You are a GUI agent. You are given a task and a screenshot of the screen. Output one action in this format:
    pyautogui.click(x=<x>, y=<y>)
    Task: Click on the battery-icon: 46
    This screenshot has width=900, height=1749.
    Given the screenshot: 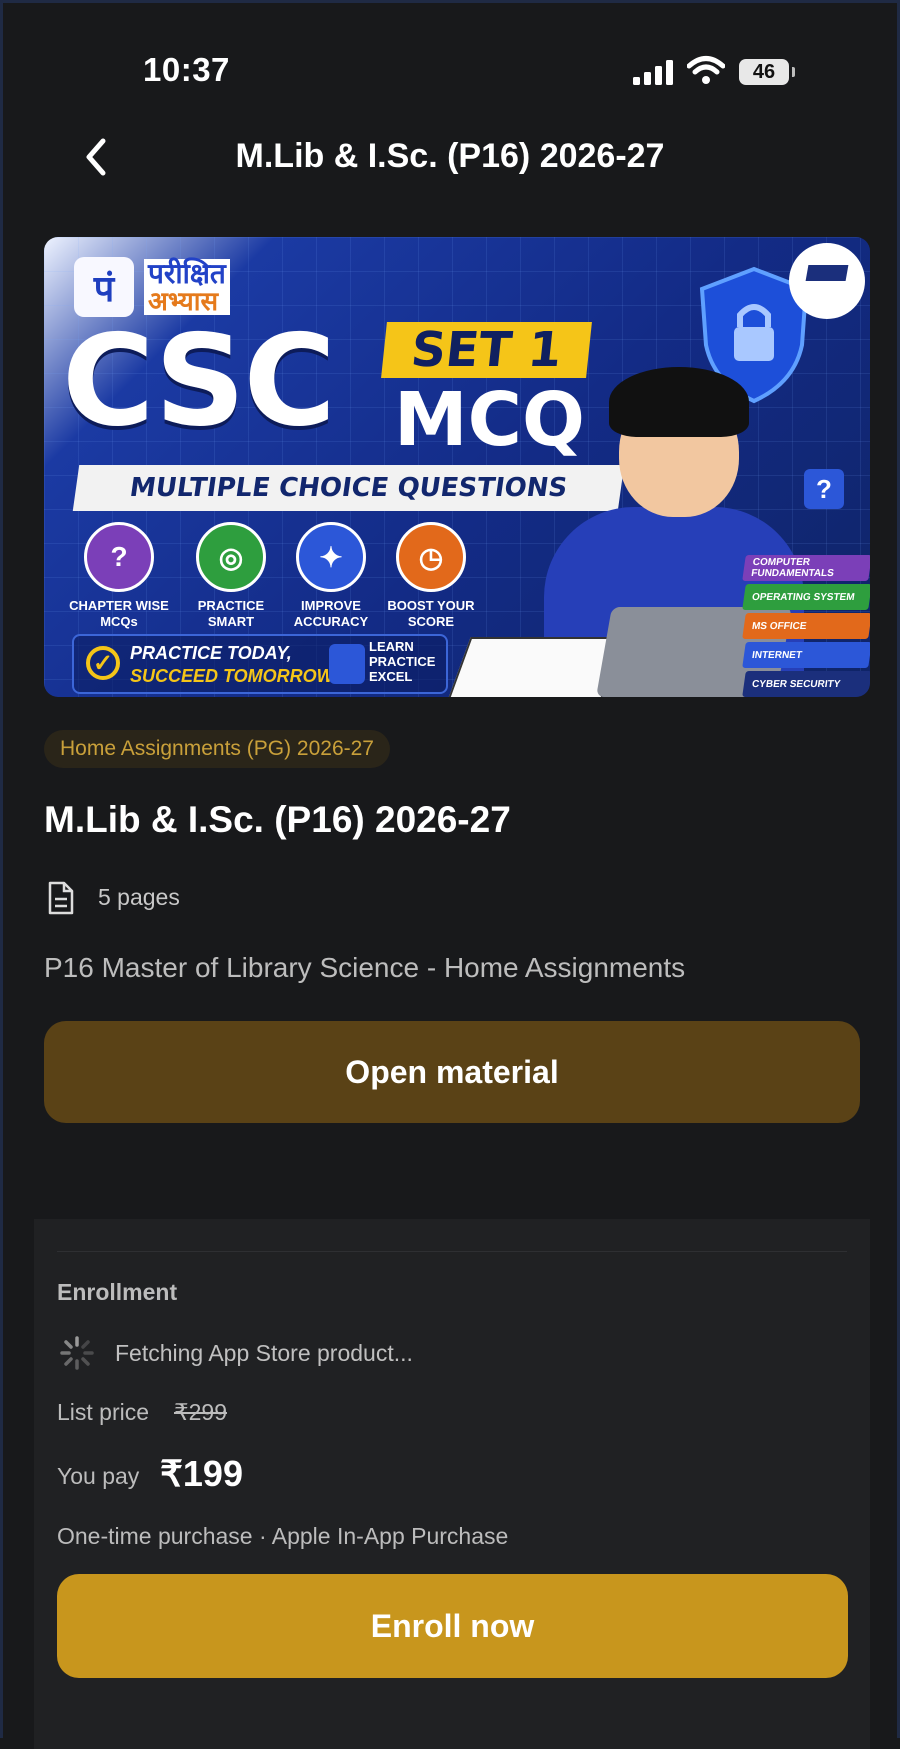 What is the action you would take?
    pyautogui.click(x=764, y=72)
    